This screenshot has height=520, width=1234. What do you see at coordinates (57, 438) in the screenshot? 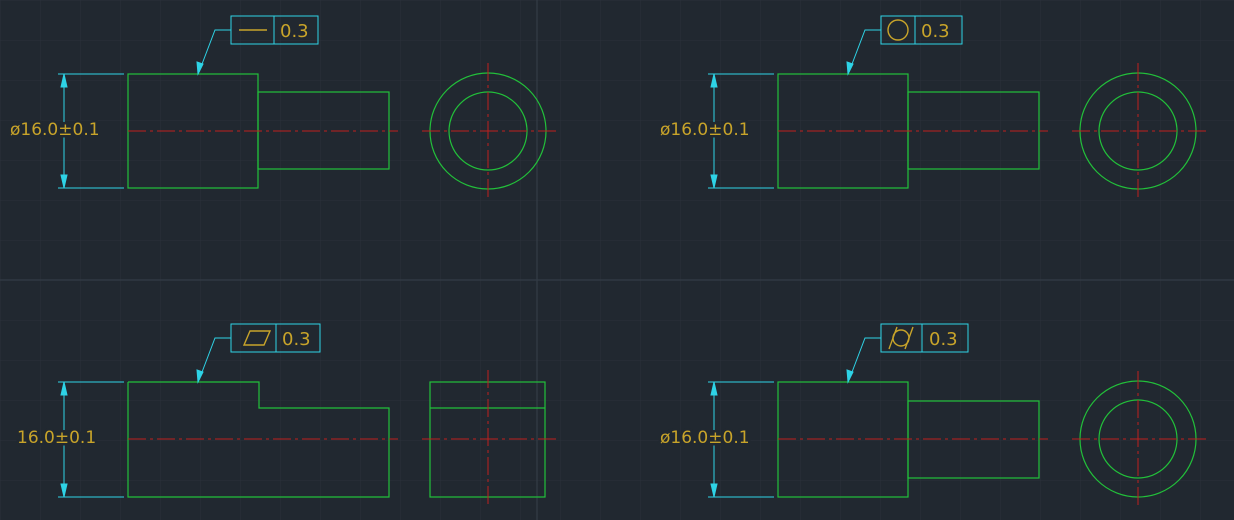
I see `dimension-text: 16.0±0.1` at bounding box center [57, 438].